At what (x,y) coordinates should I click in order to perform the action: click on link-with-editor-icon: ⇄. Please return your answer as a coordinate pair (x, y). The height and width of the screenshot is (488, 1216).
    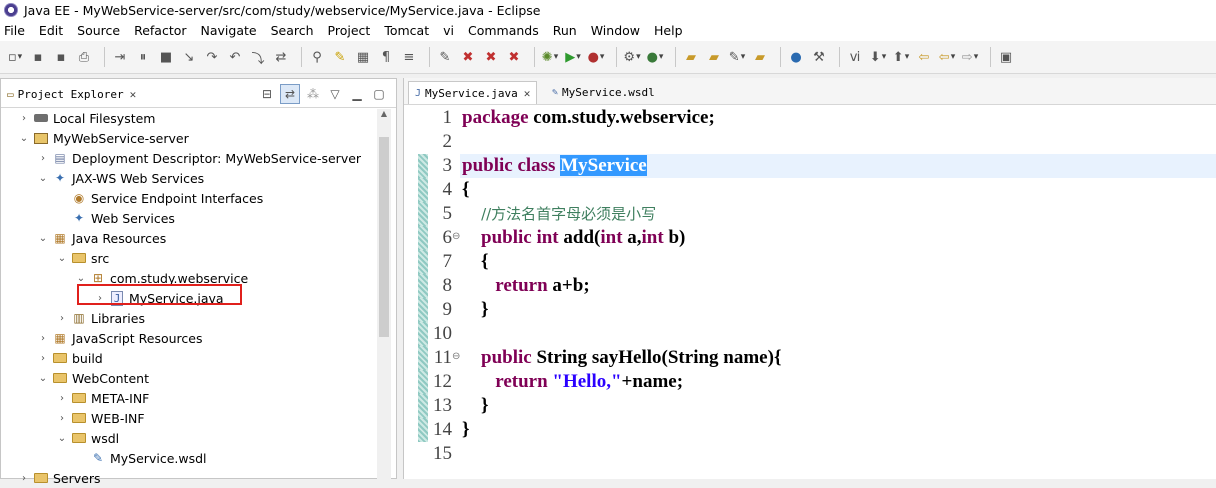
    Looking at the image, I should click on (290, 94).